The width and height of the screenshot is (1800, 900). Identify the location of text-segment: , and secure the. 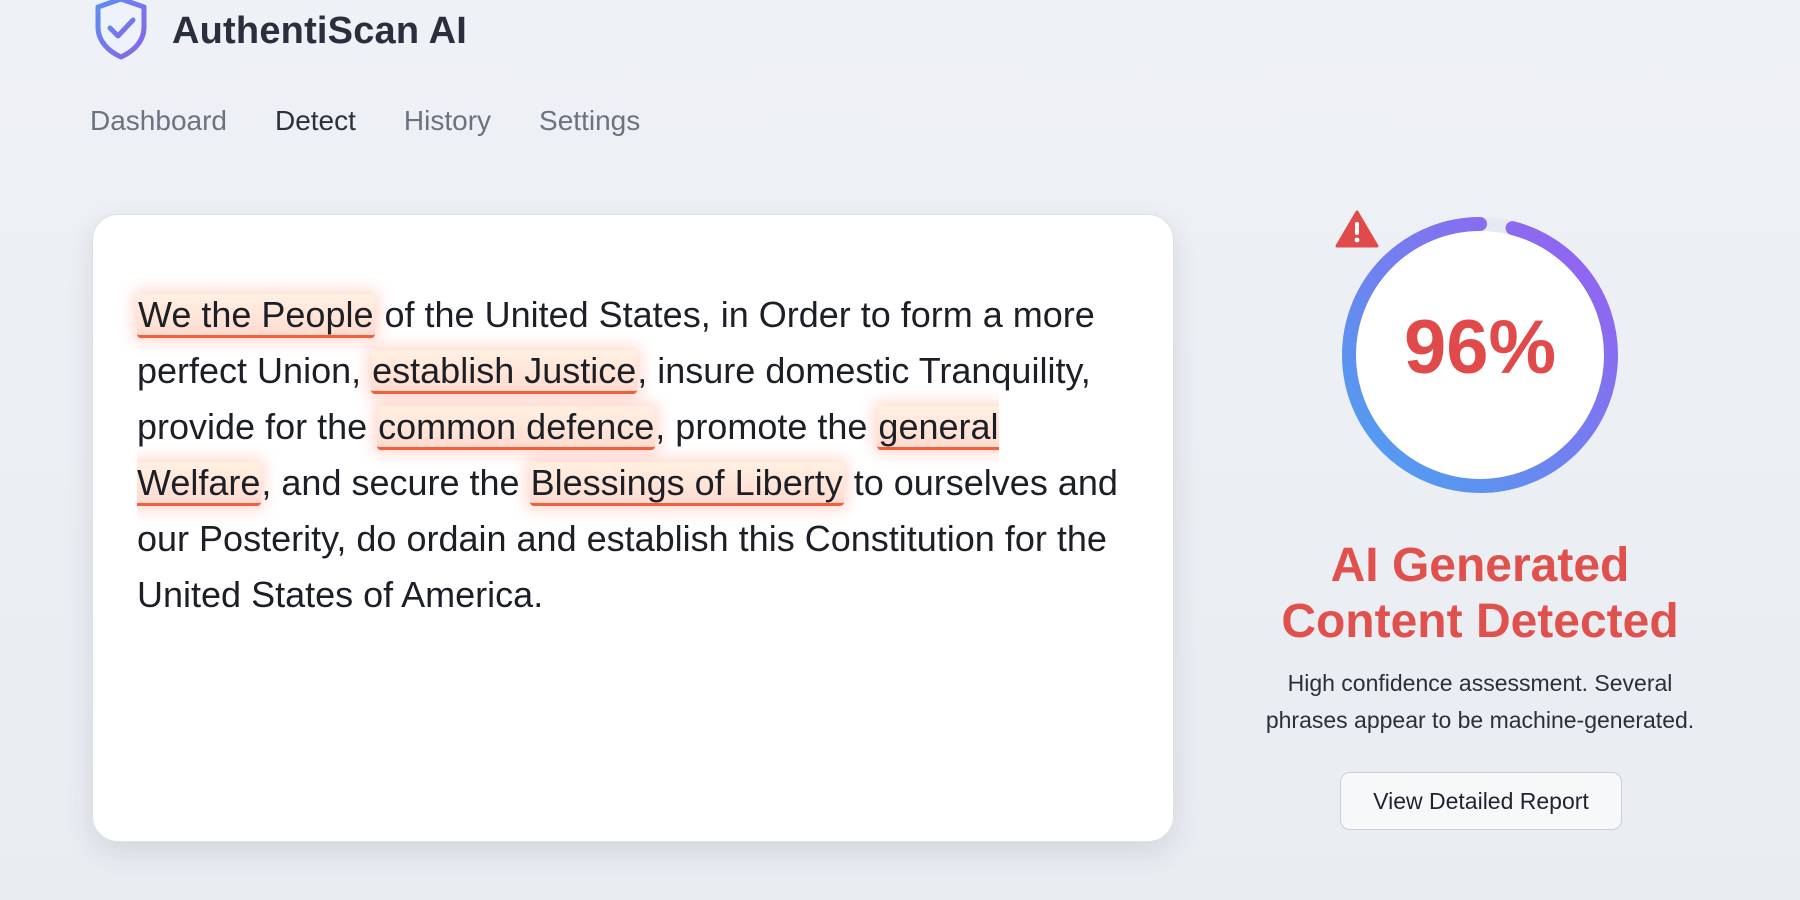
(395, 482).